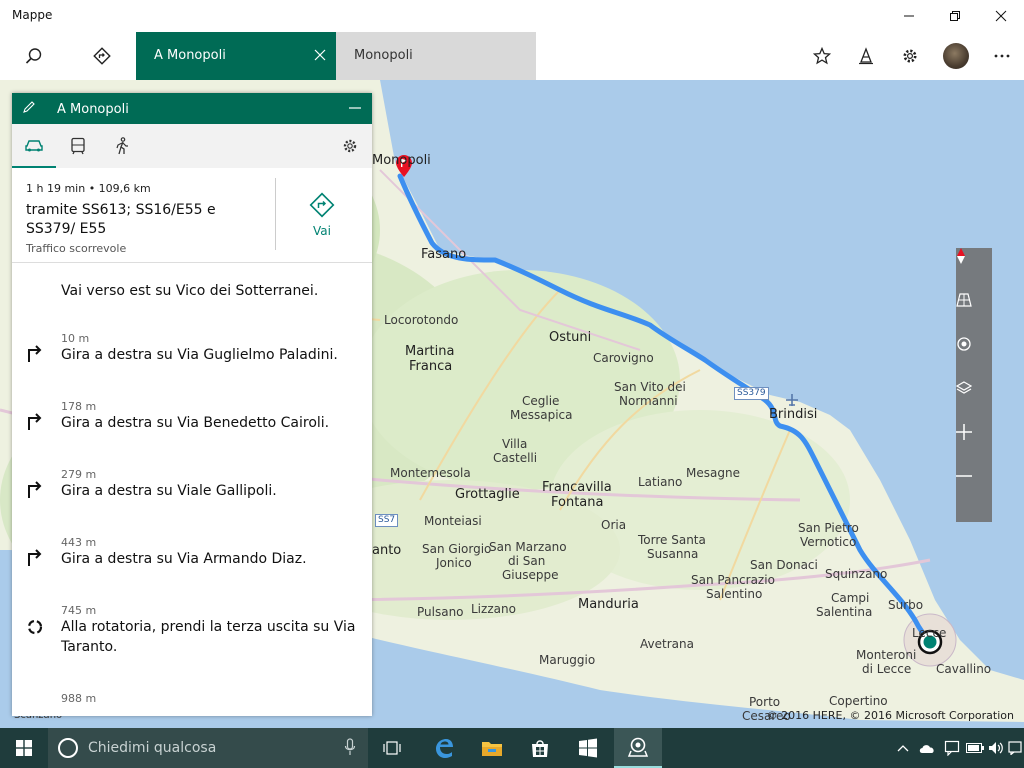 This screenshot has width=1024, height=768. I want to click on taskbar-search: Chiedimi qualcosa, so click(208, 748).